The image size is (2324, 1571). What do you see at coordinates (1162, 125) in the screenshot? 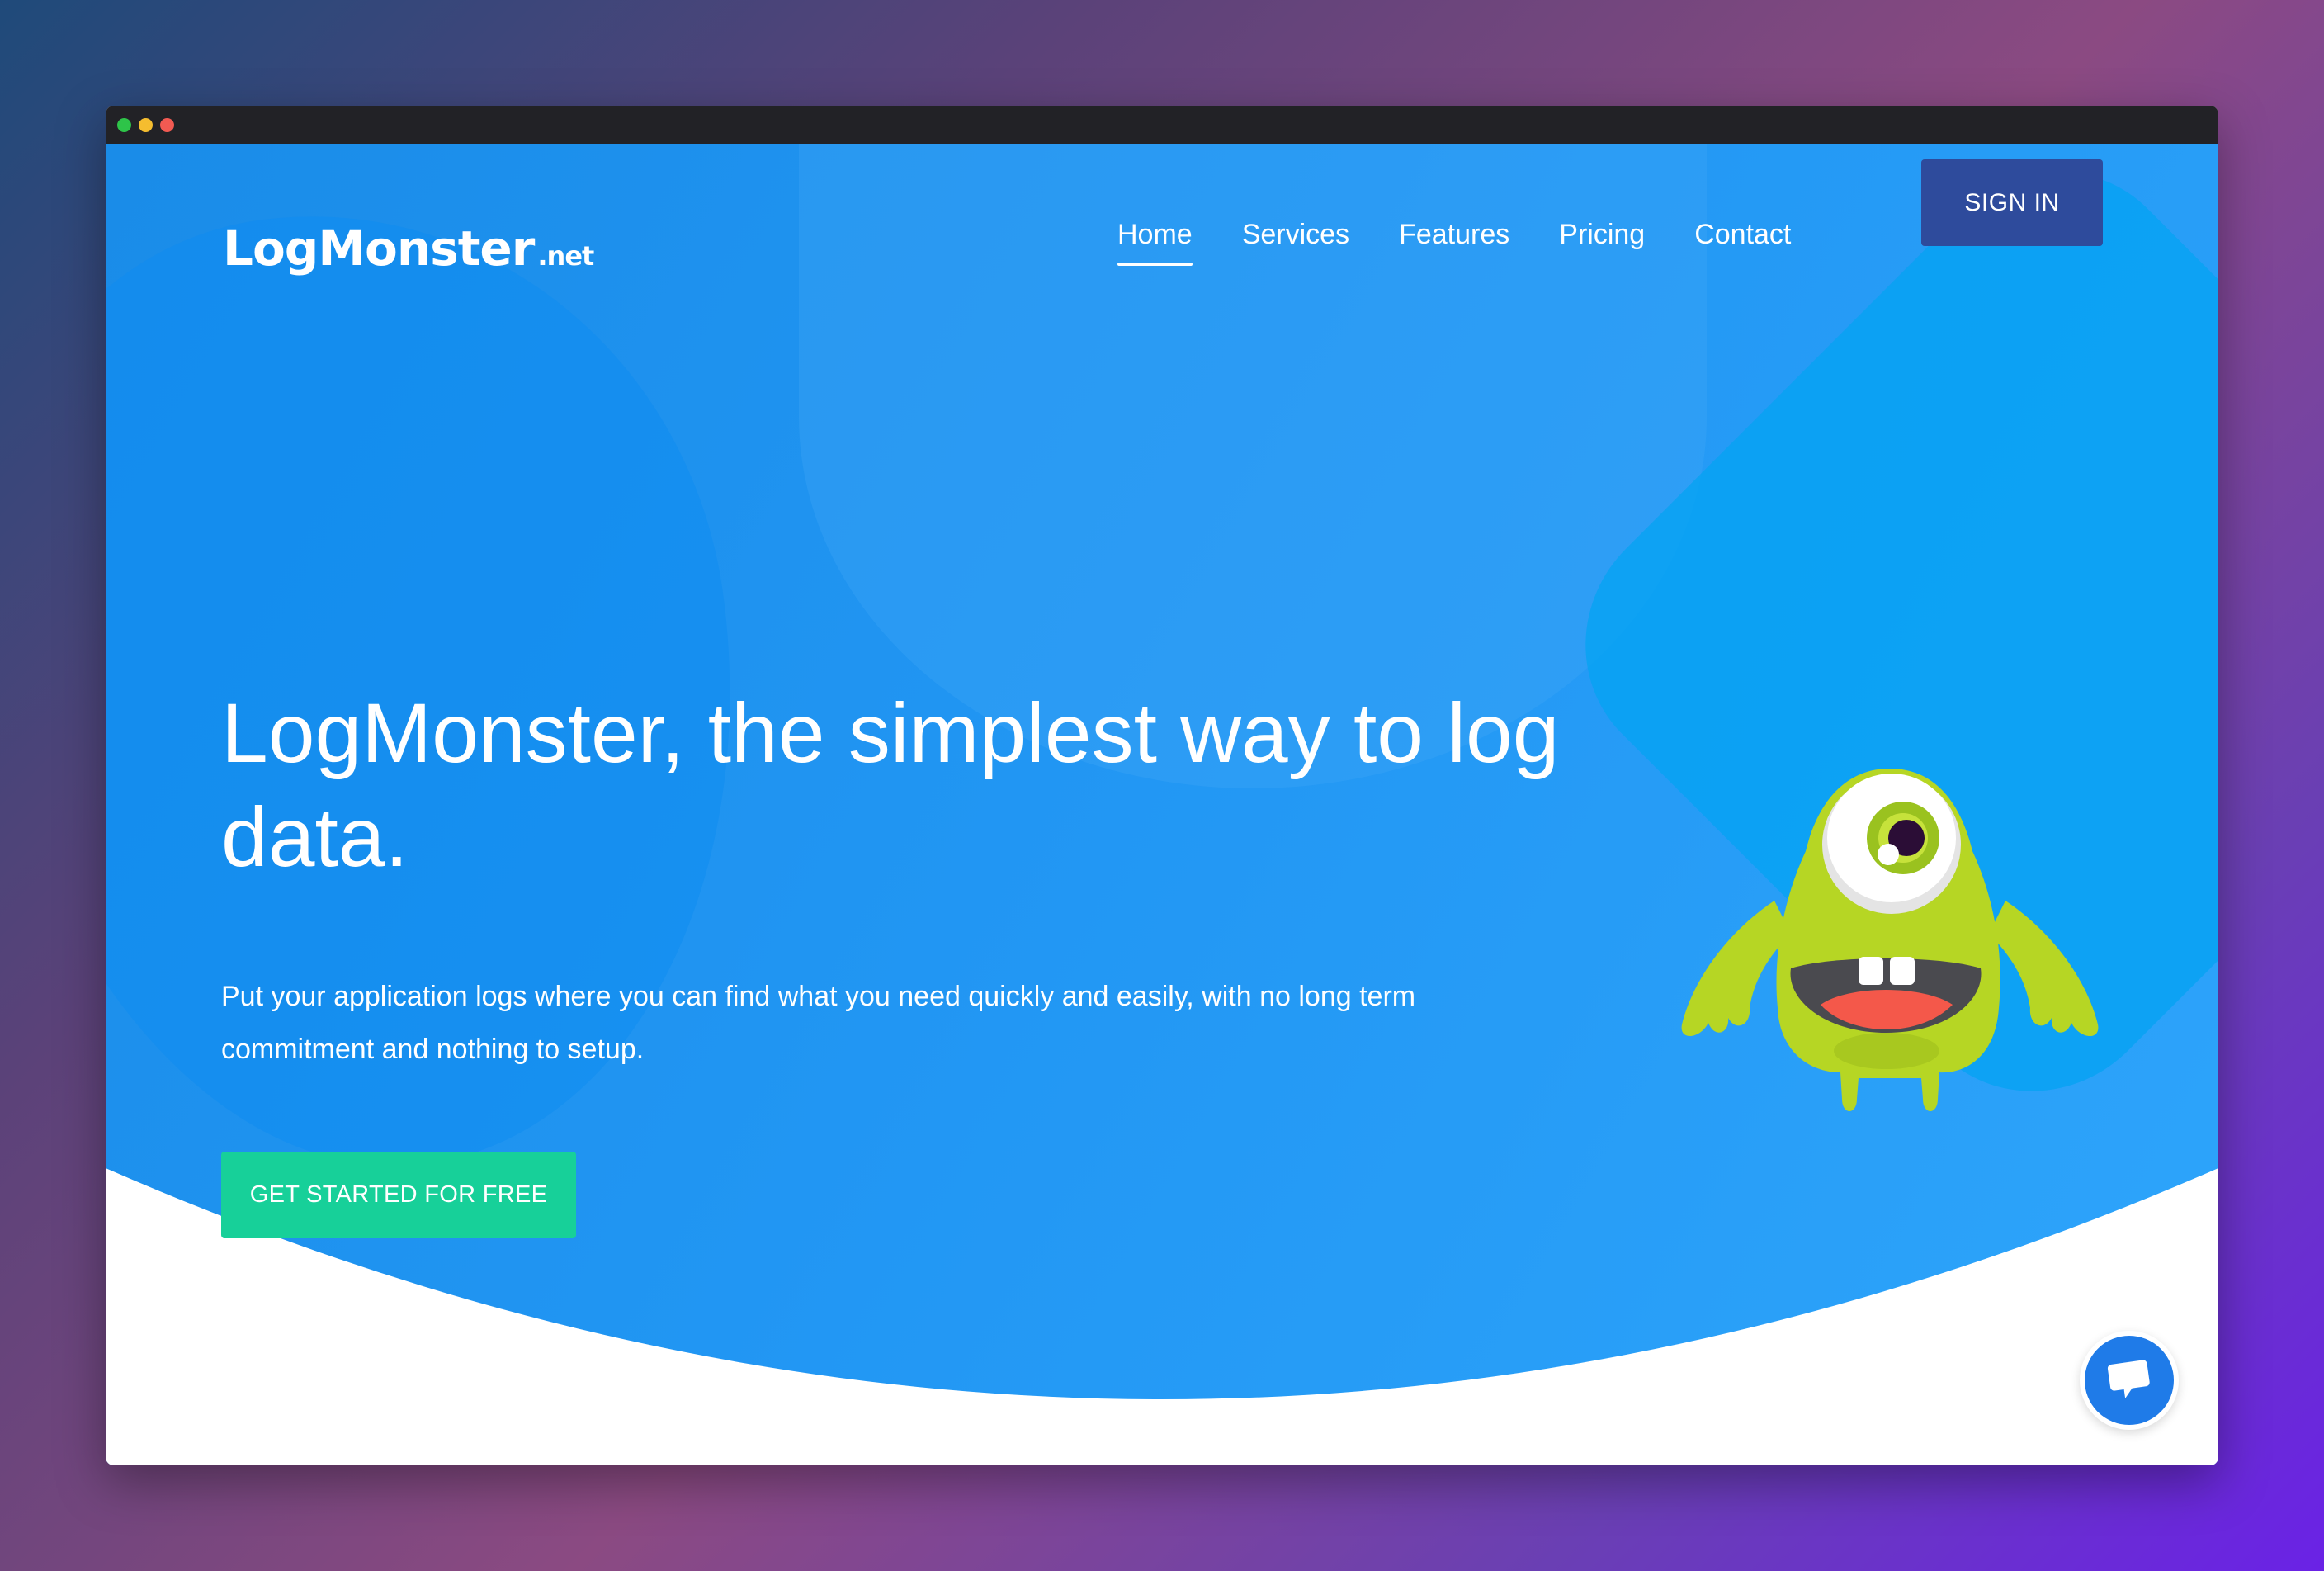
I see `window-titlebar` at bounding box center [1162, 125].